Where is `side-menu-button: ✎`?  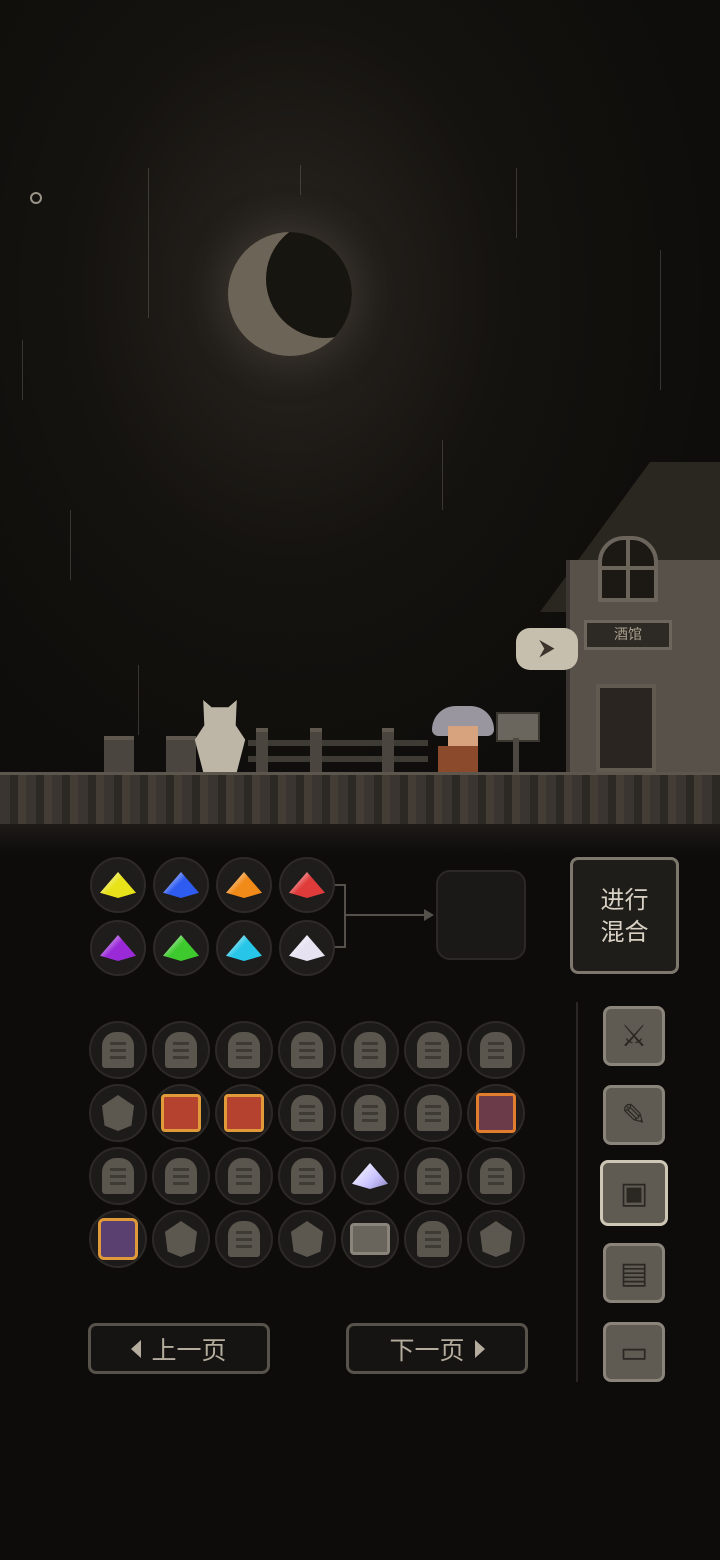
side-menu-button: ✎ is located at coordinates (634, 1115).